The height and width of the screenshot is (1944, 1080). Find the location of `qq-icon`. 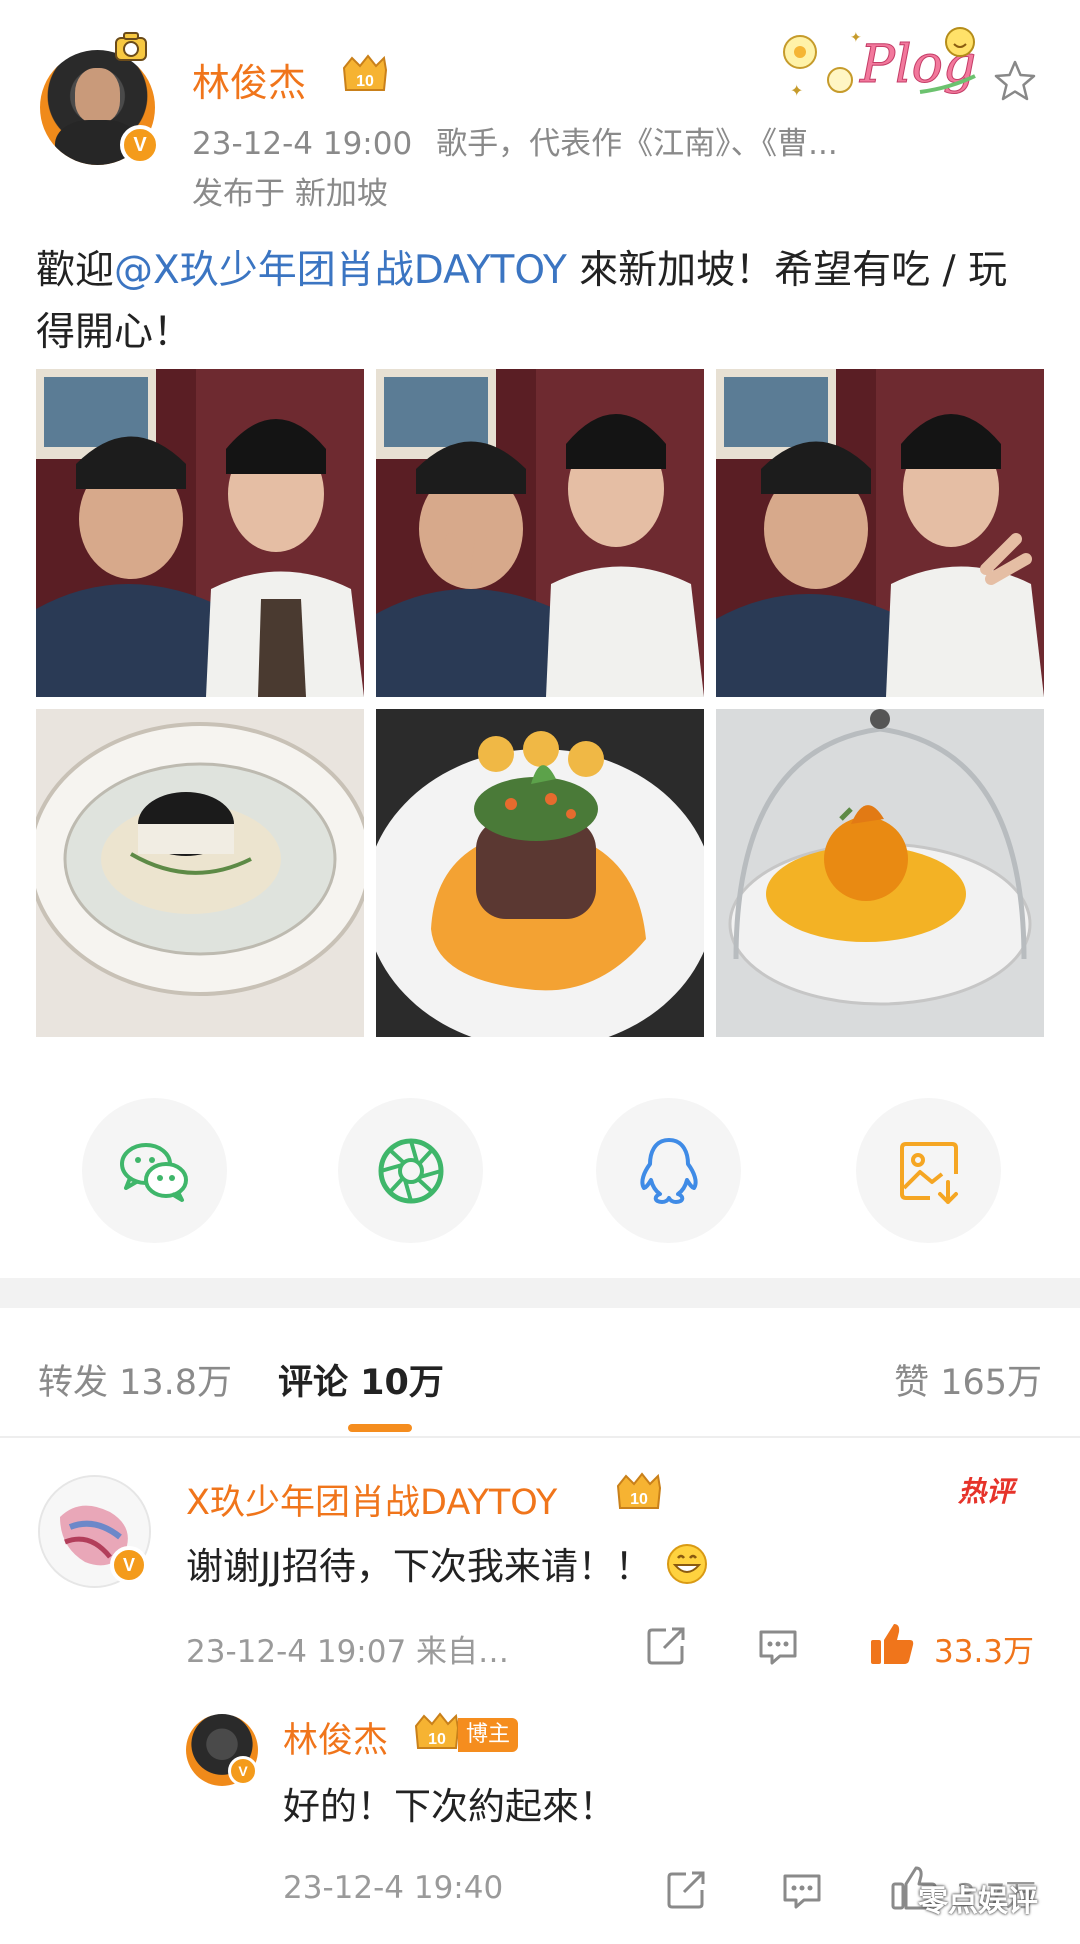

qq-icon is located at coordinates (668, 1170).